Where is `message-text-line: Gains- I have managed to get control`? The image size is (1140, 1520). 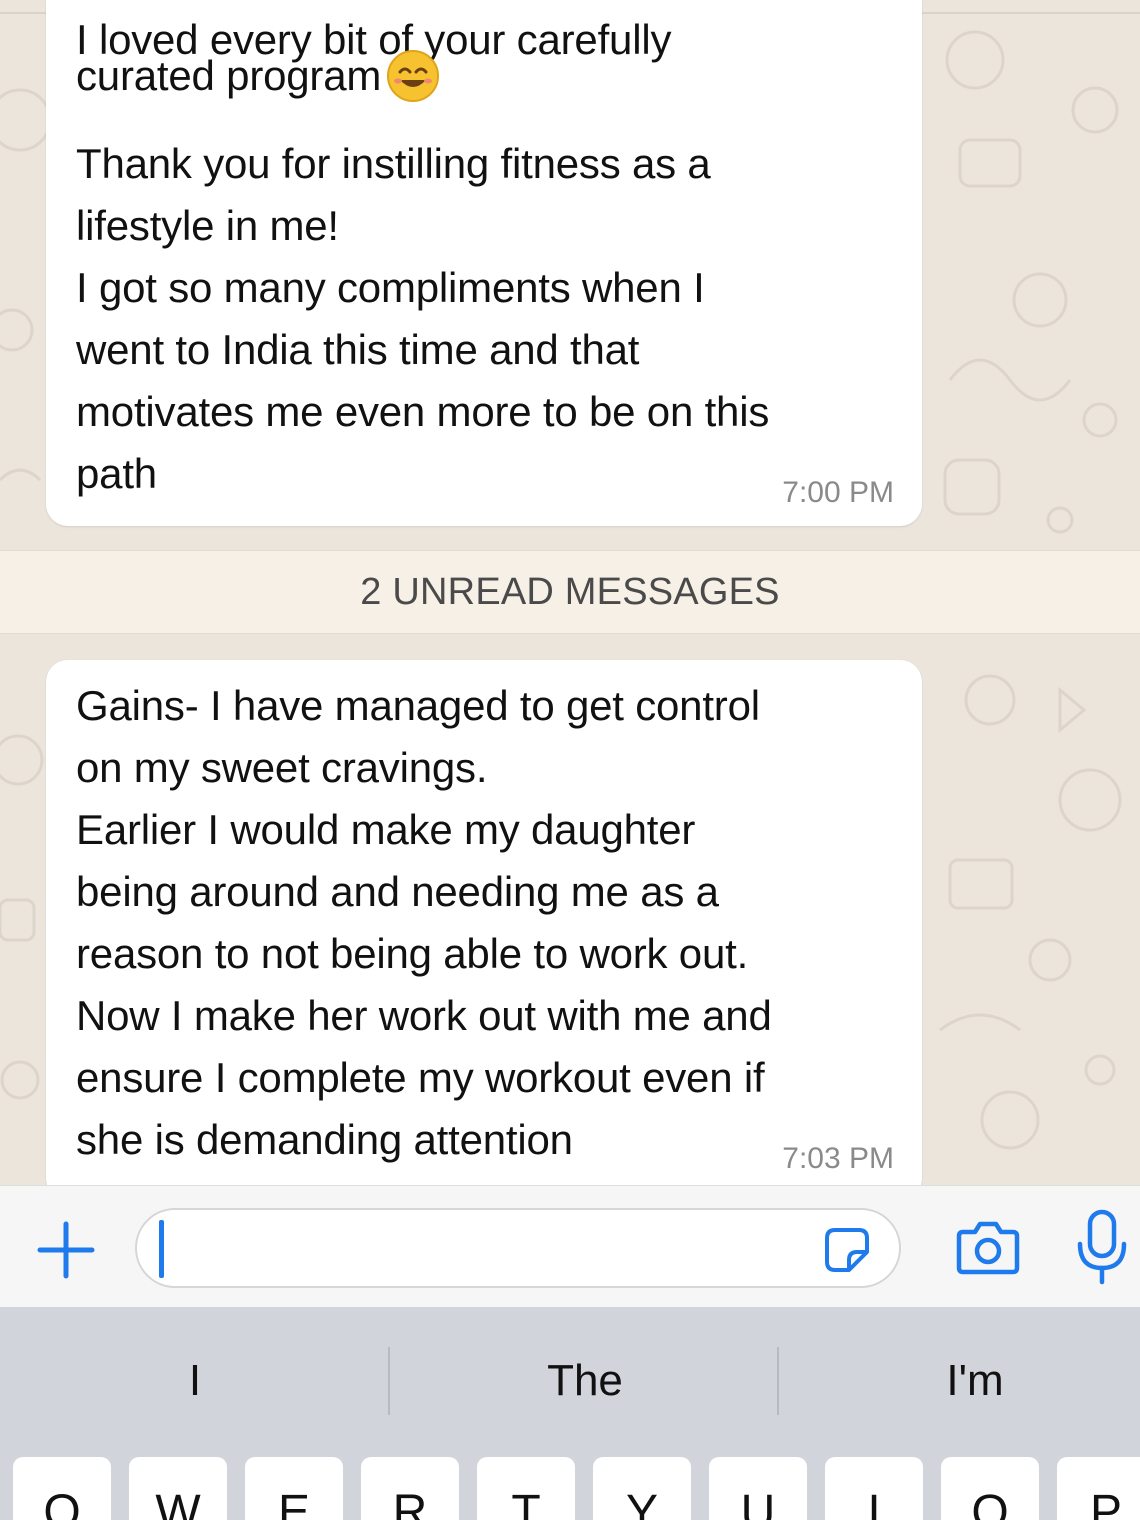 message-text-line: Gains- I have managed to get control is located at coordinates (418, 705).